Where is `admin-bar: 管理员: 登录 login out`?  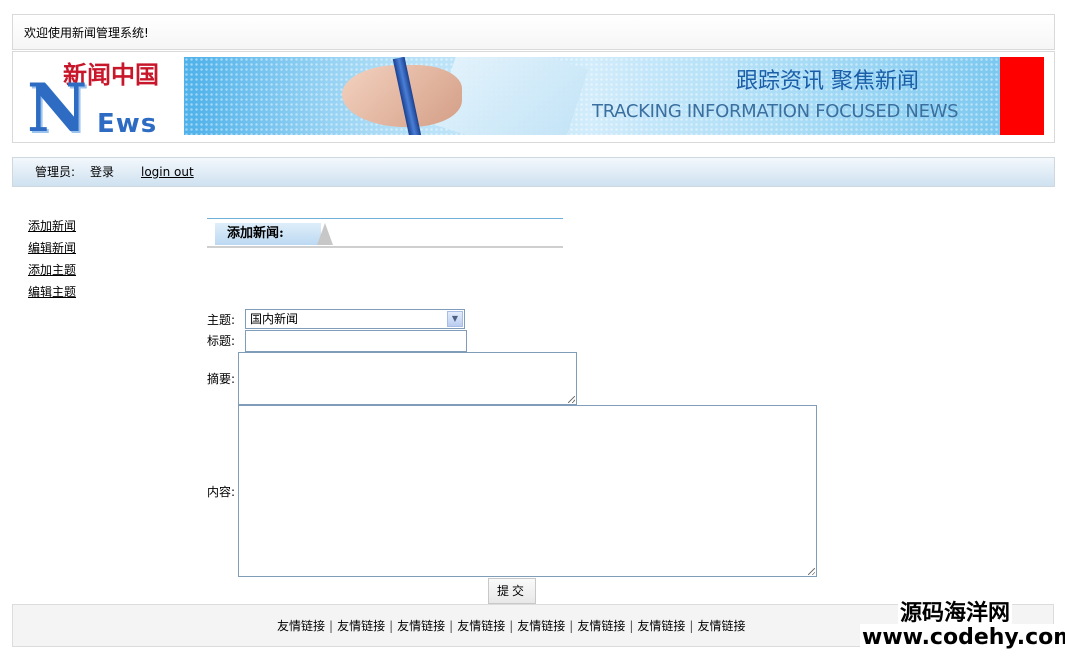
admin-bar: 管理员: 登录 login out is located at coordinates (533, 172).